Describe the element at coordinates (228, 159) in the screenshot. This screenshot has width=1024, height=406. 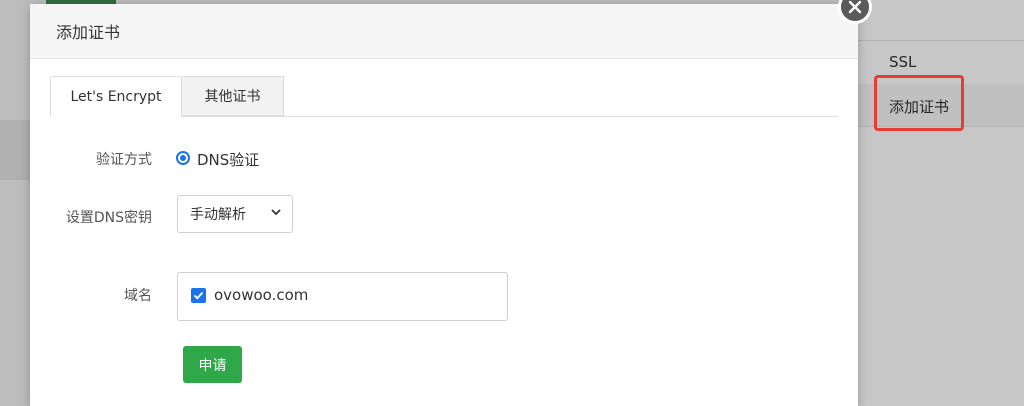
I see `dns-verify-radio-label: DNS验证` at that location.